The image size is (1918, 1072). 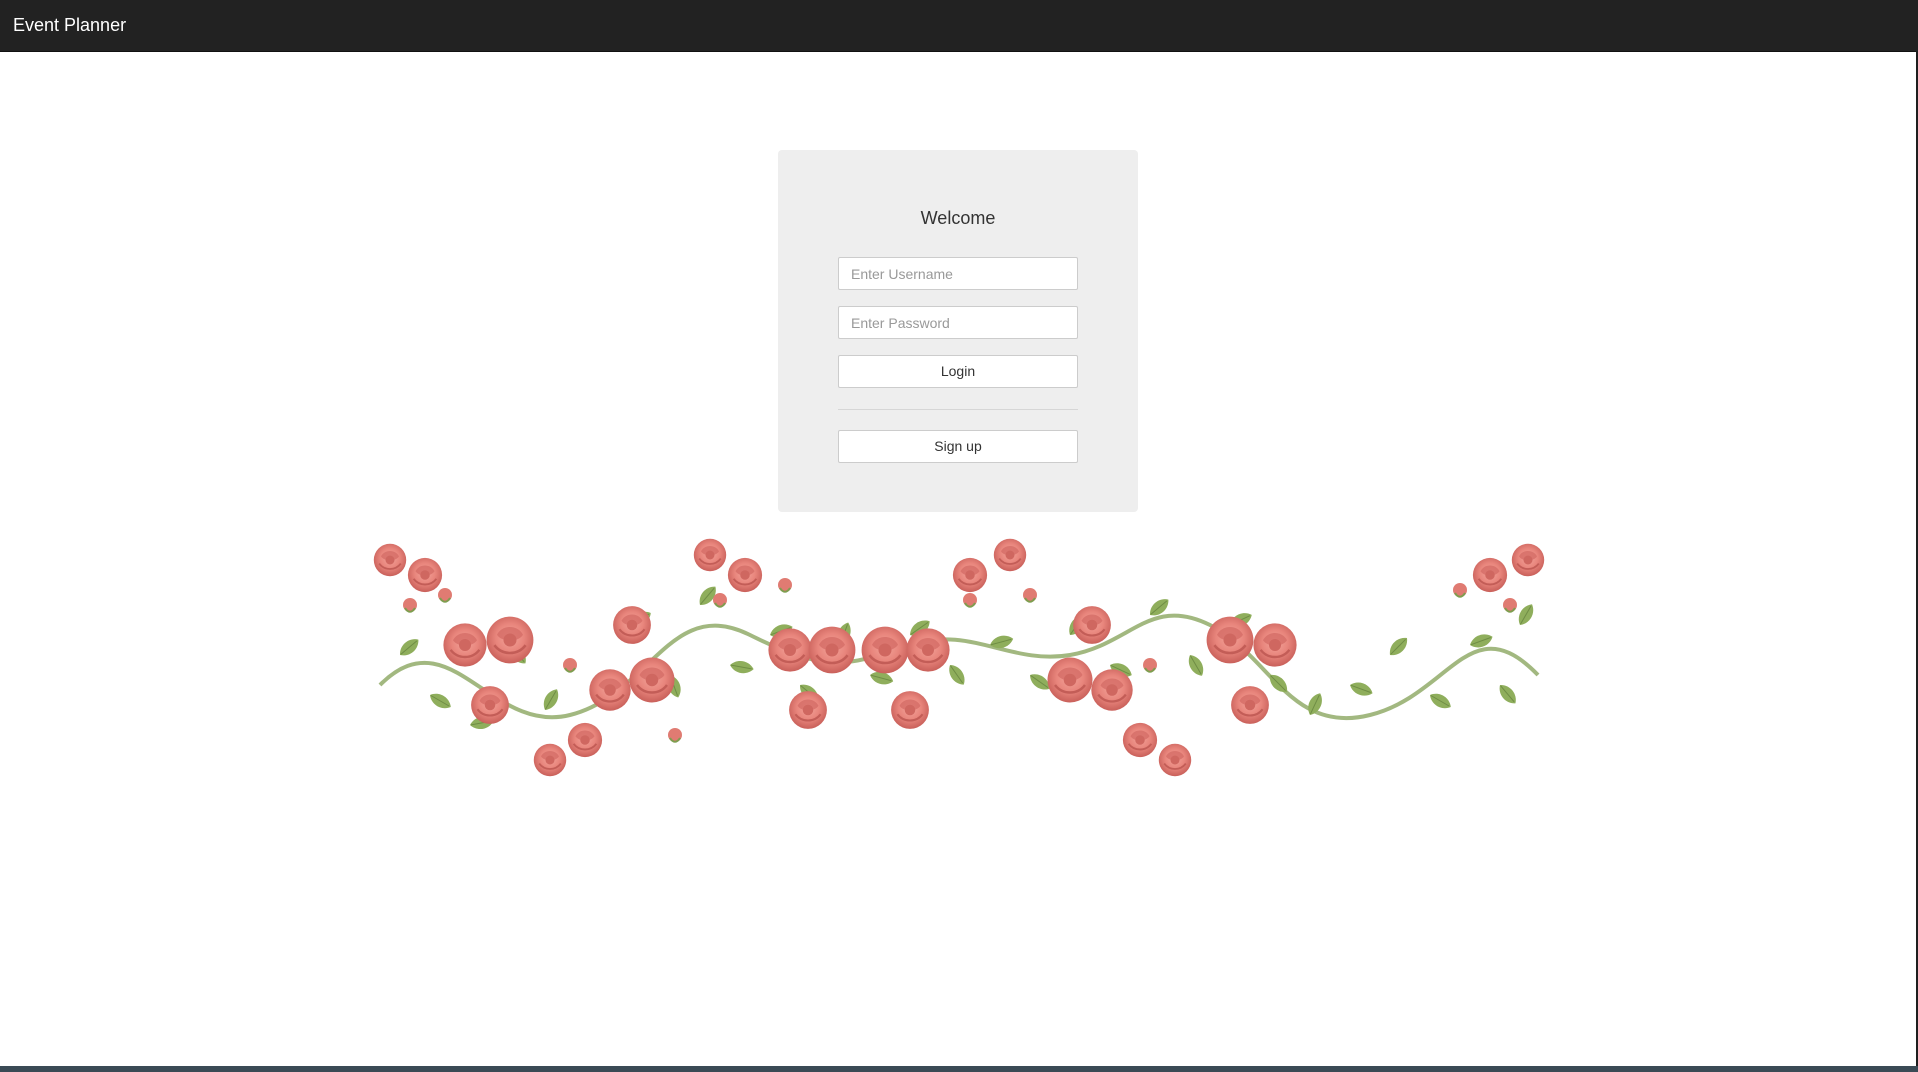 What do you see at coordinates (69, 25) in the screenshot?
I see `app-title: Event Planner` at bounding box center [69, 25].